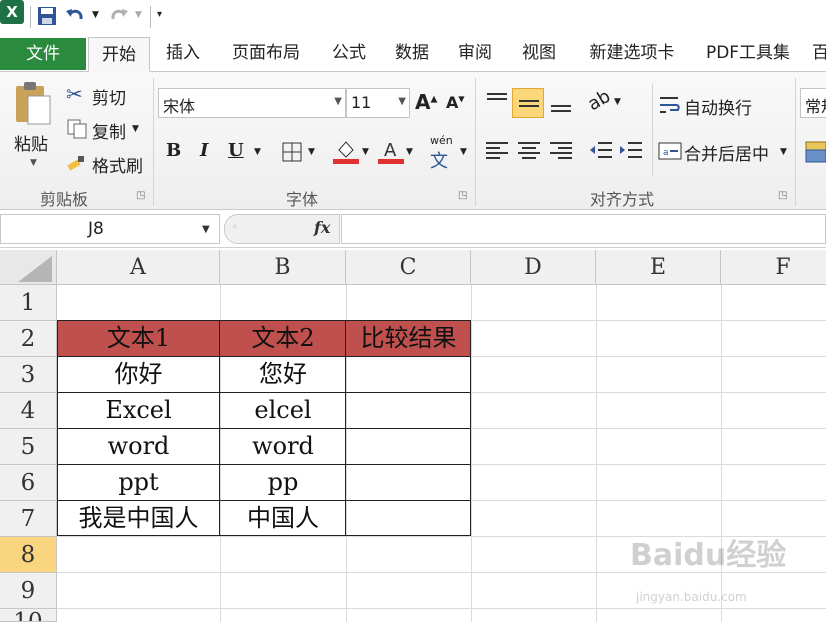 The width and height of the screenshot is (826, 622). Describe the element at coordinates (455, 102) in the screenshot. I see `shrink-font-icon: A▼` at that location.